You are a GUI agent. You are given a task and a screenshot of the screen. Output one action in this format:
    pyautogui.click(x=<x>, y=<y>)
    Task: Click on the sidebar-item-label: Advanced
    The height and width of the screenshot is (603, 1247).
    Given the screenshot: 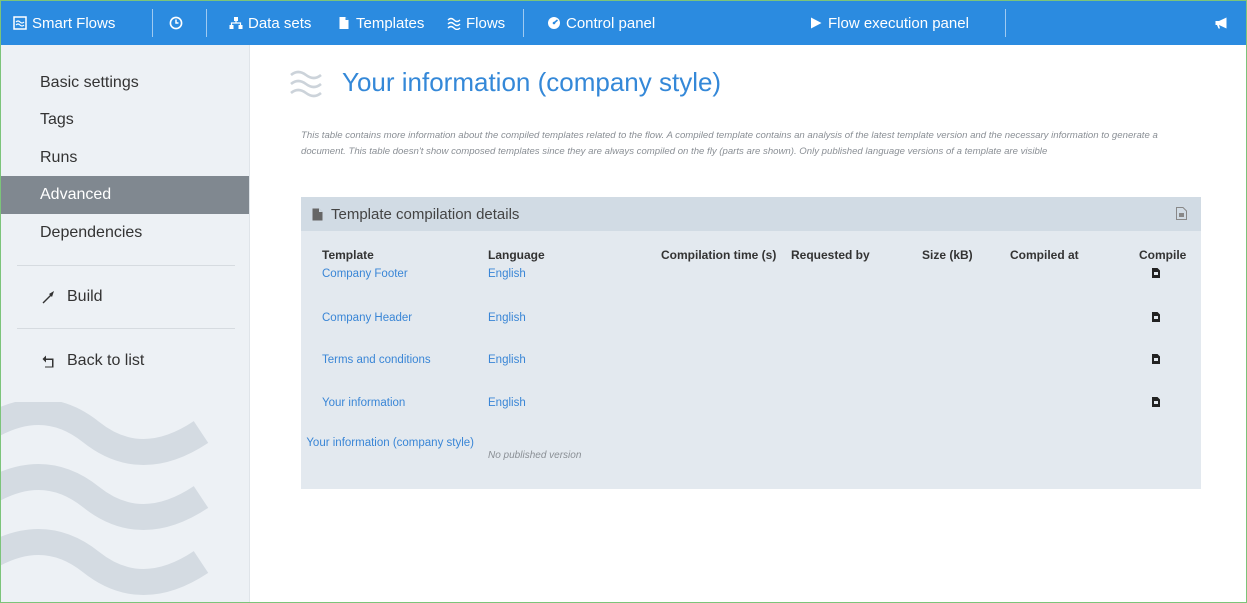 What is the action you would take?
    pyautogui.click(x=76, y=194)
    